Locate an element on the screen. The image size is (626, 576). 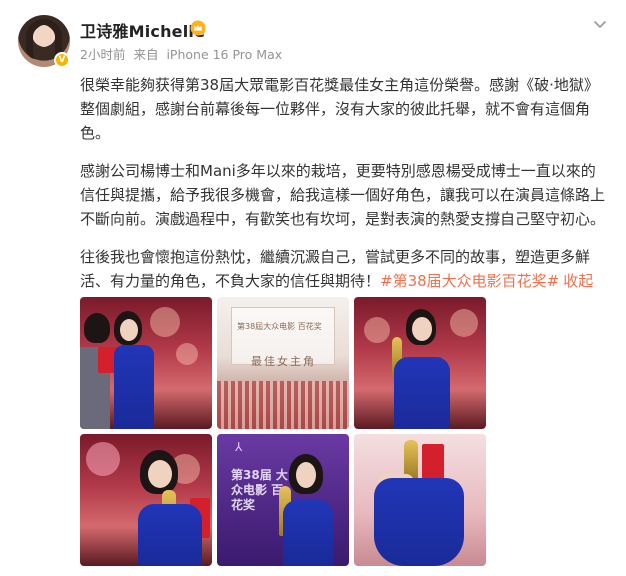
screen-caption: 第38屆大众电影 百花奖 is located at coordinates (279, 326).